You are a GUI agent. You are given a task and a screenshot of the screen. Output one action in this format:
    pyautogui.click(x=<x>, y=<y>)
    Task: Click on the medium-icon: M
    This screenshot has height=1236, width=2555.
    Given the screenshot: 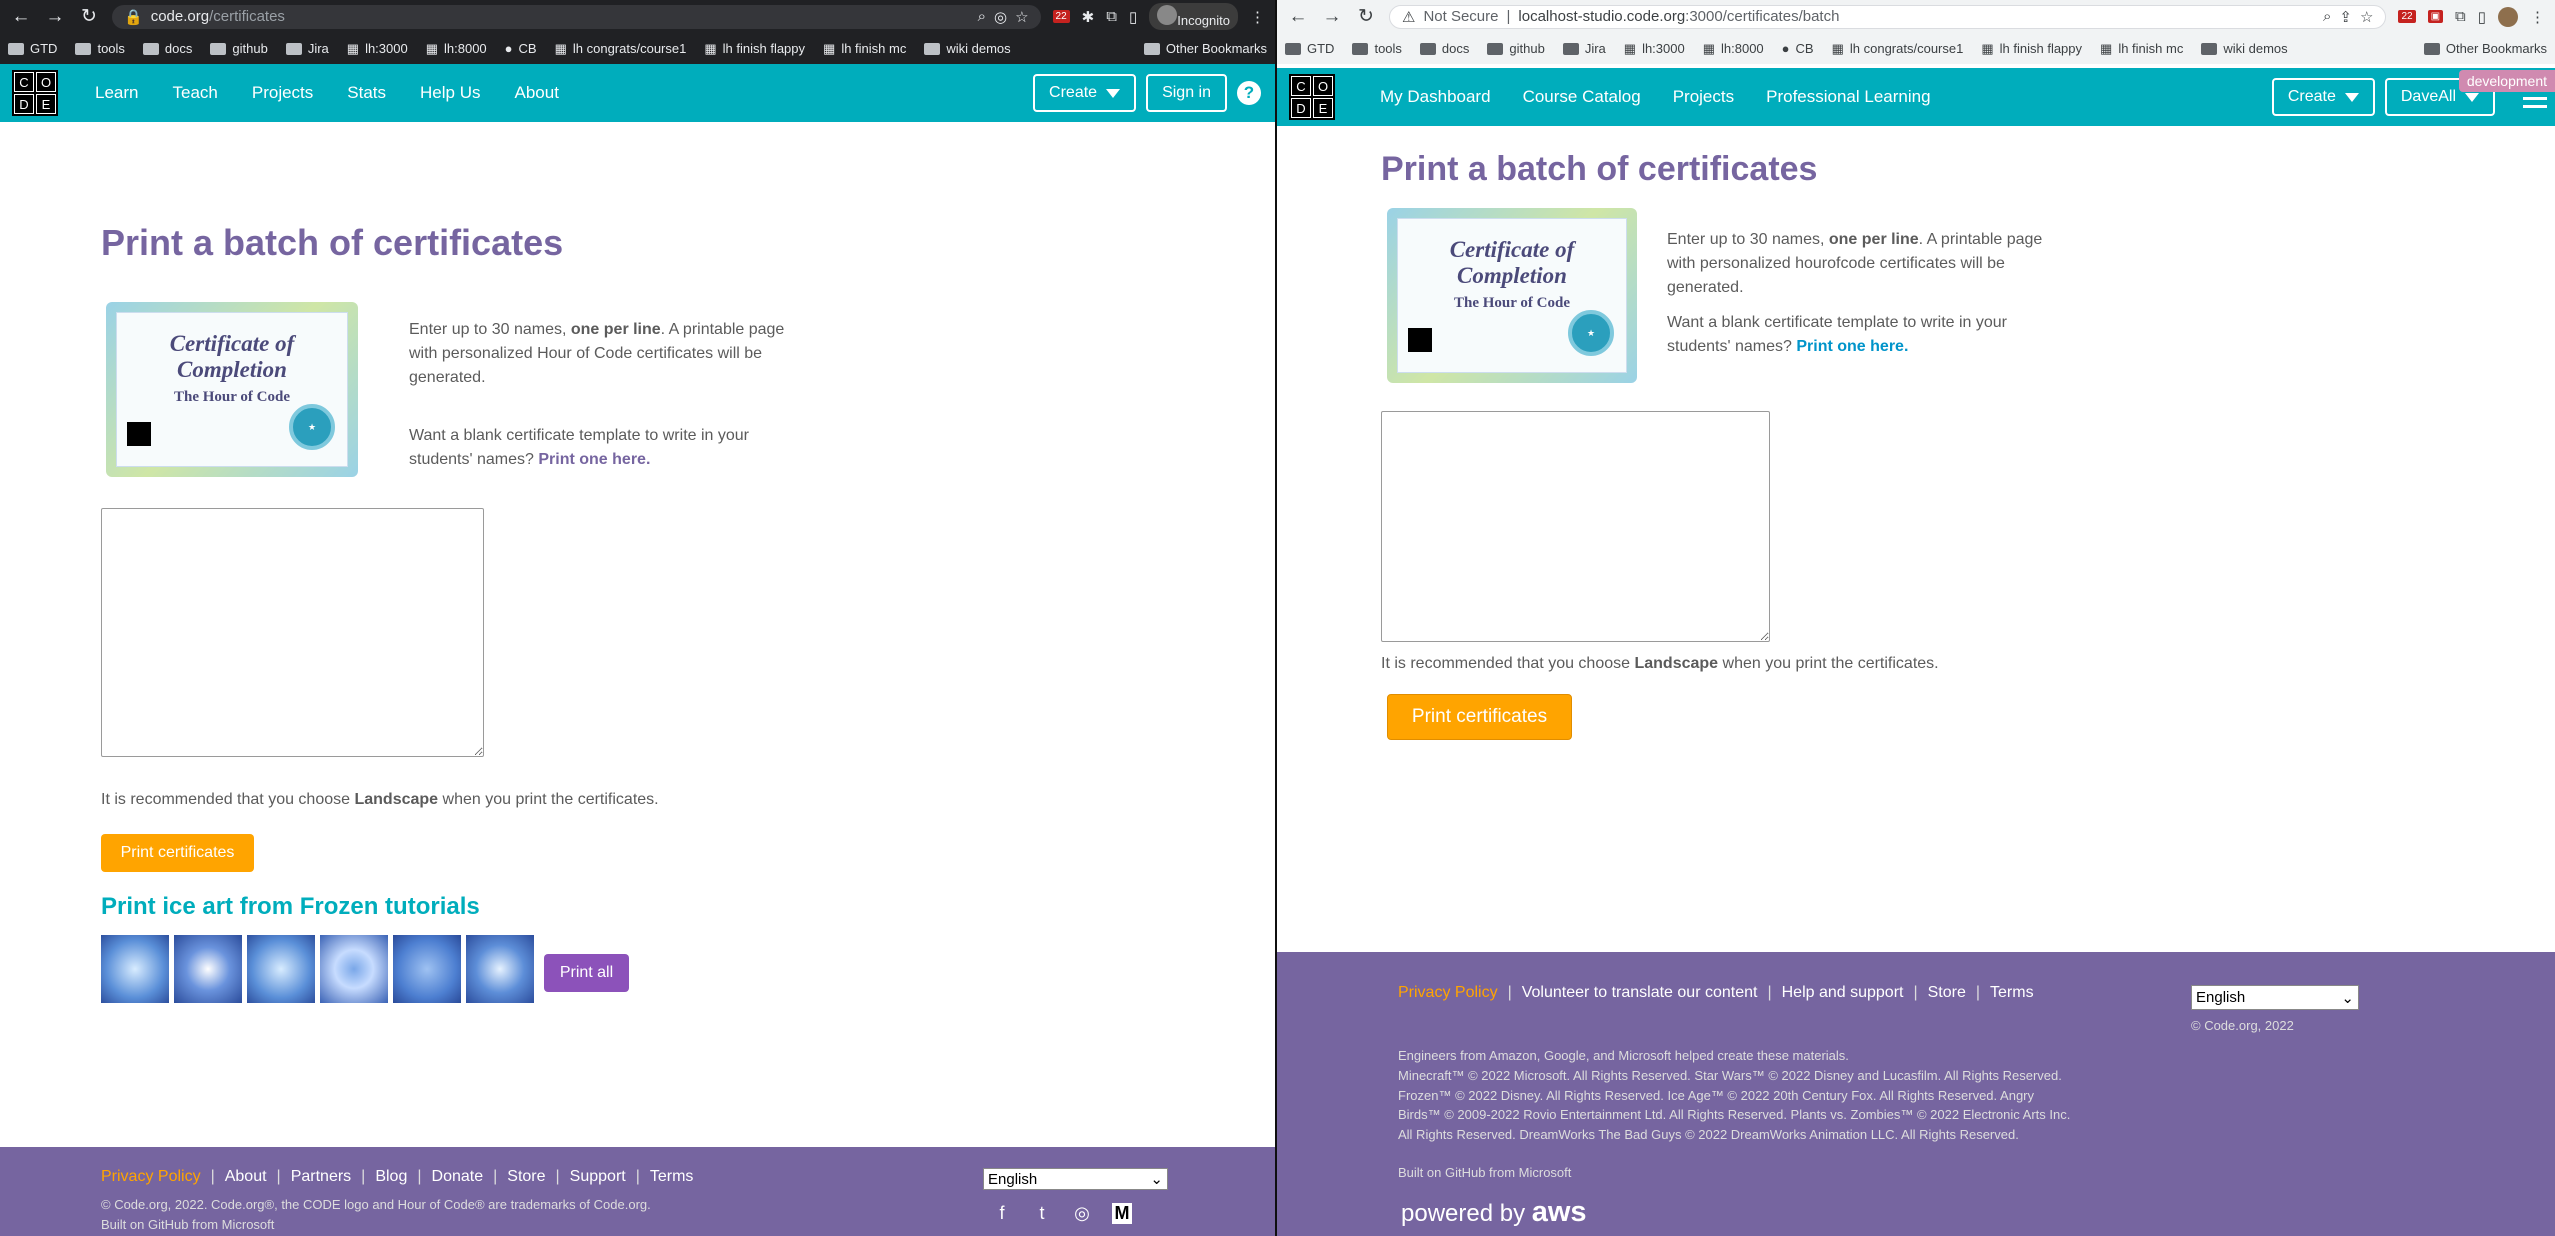 What is the action you would take?
    pyautogui.click(x=1122, y=1213)
    